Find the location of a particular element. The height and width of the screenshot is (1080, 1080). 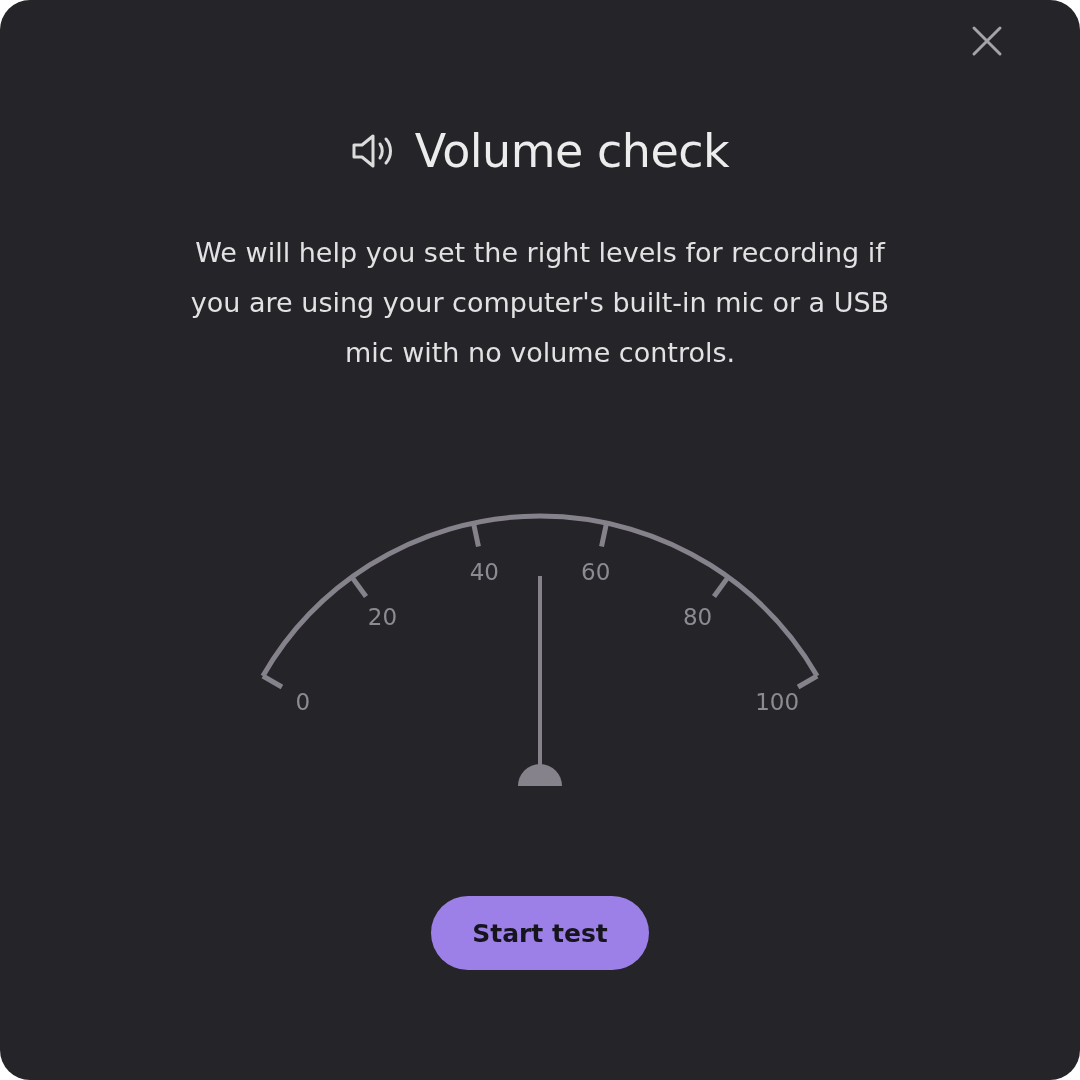

dialog-title: Volume check is located at coordinates (572, 151).